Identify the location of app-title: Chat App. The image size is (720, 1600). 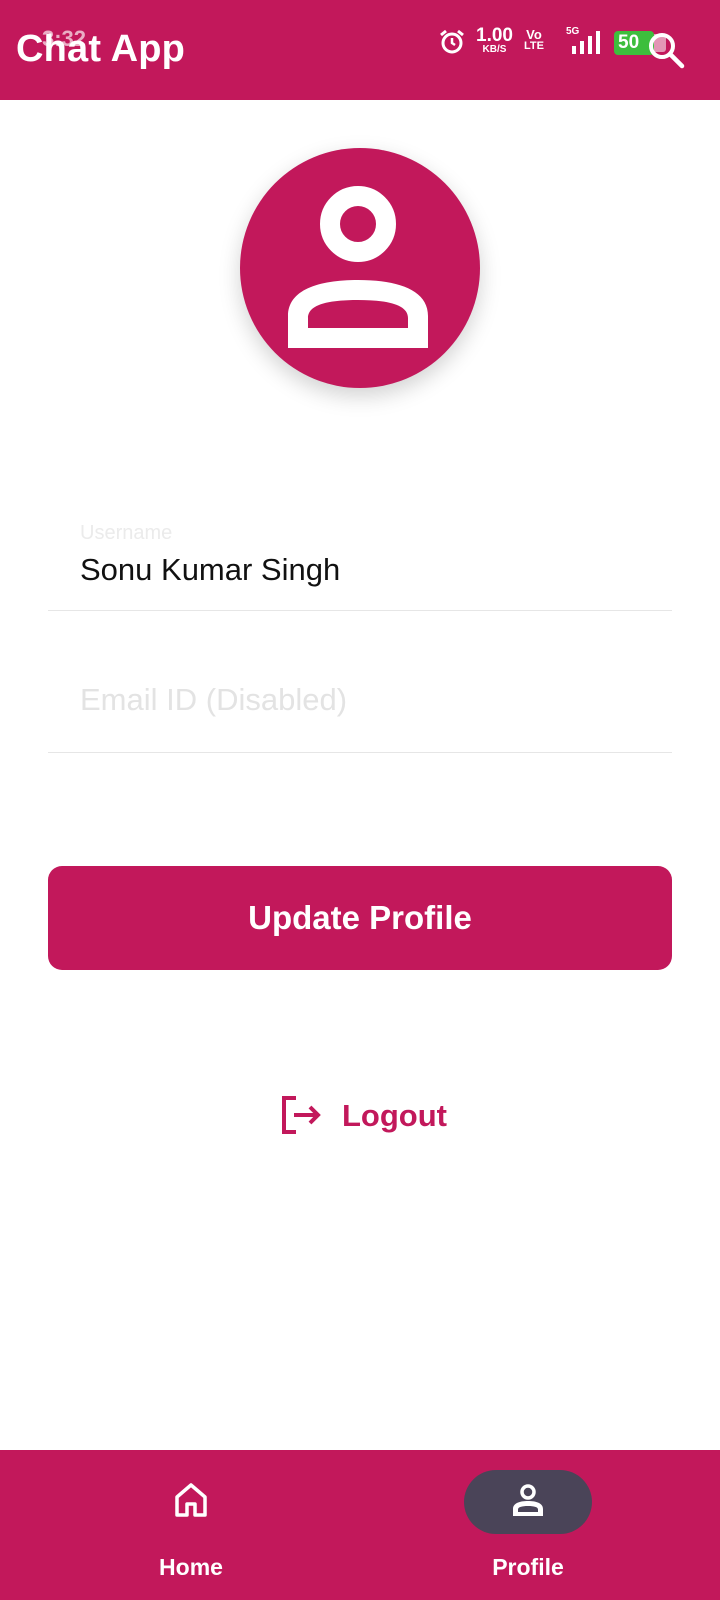
(101, 49).